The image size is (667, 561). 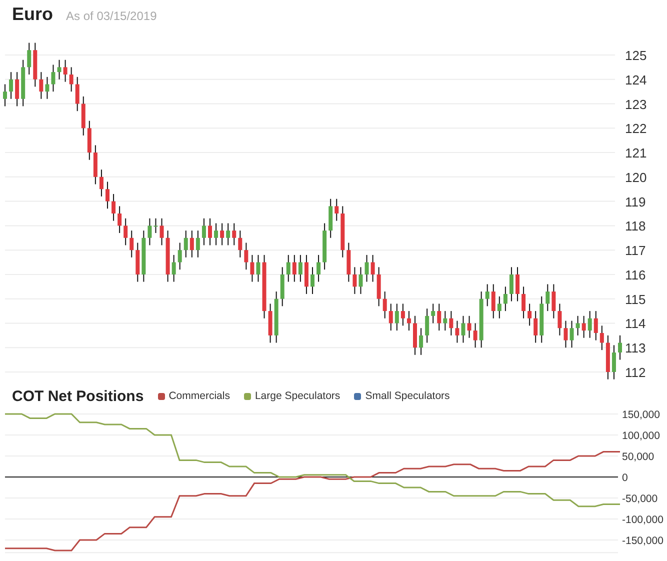 What do you see at coordinates (635, 202) in the screenshot?
I see `axis-tick-label: 119` at bounding box center [635, 202].